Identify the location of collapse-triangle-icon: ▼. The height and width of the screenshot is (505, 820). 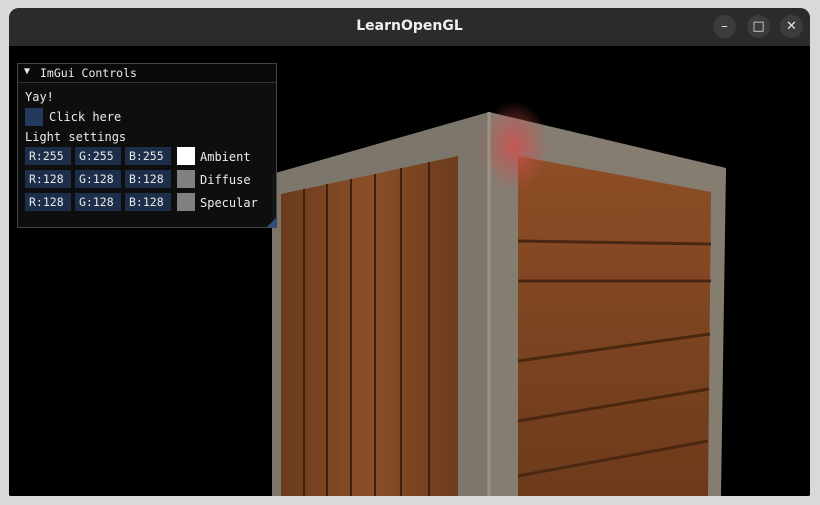
(27, 71).